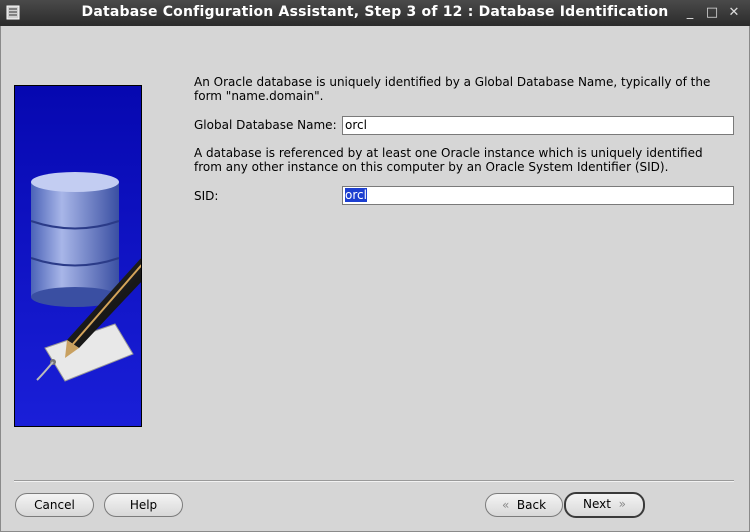  What do you see at coordinates (265, 125) in the screenshot?
I see `global-db-name-label: Global Database Name:` at bounding box center [265, 125].